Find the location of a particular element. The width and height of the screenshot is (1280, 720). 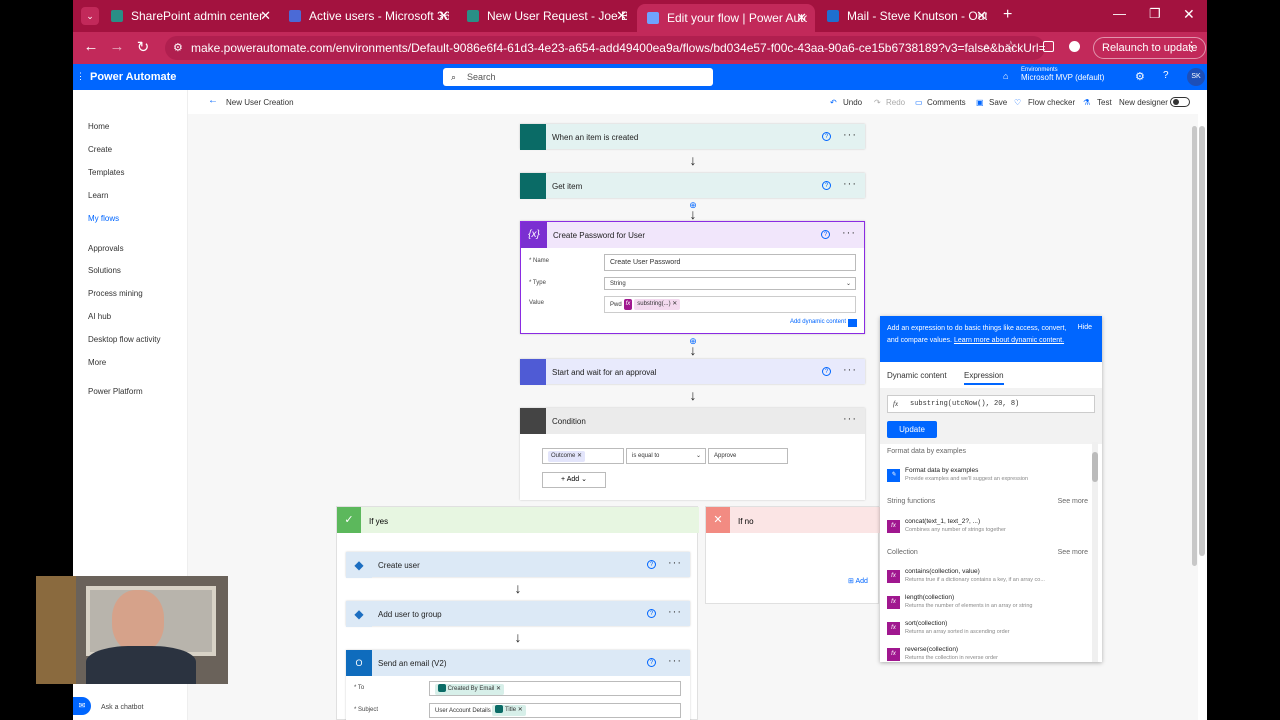

tab-edit-flow: Edit your flow | Power Automat ✕ is located at coordinates (726, 18).